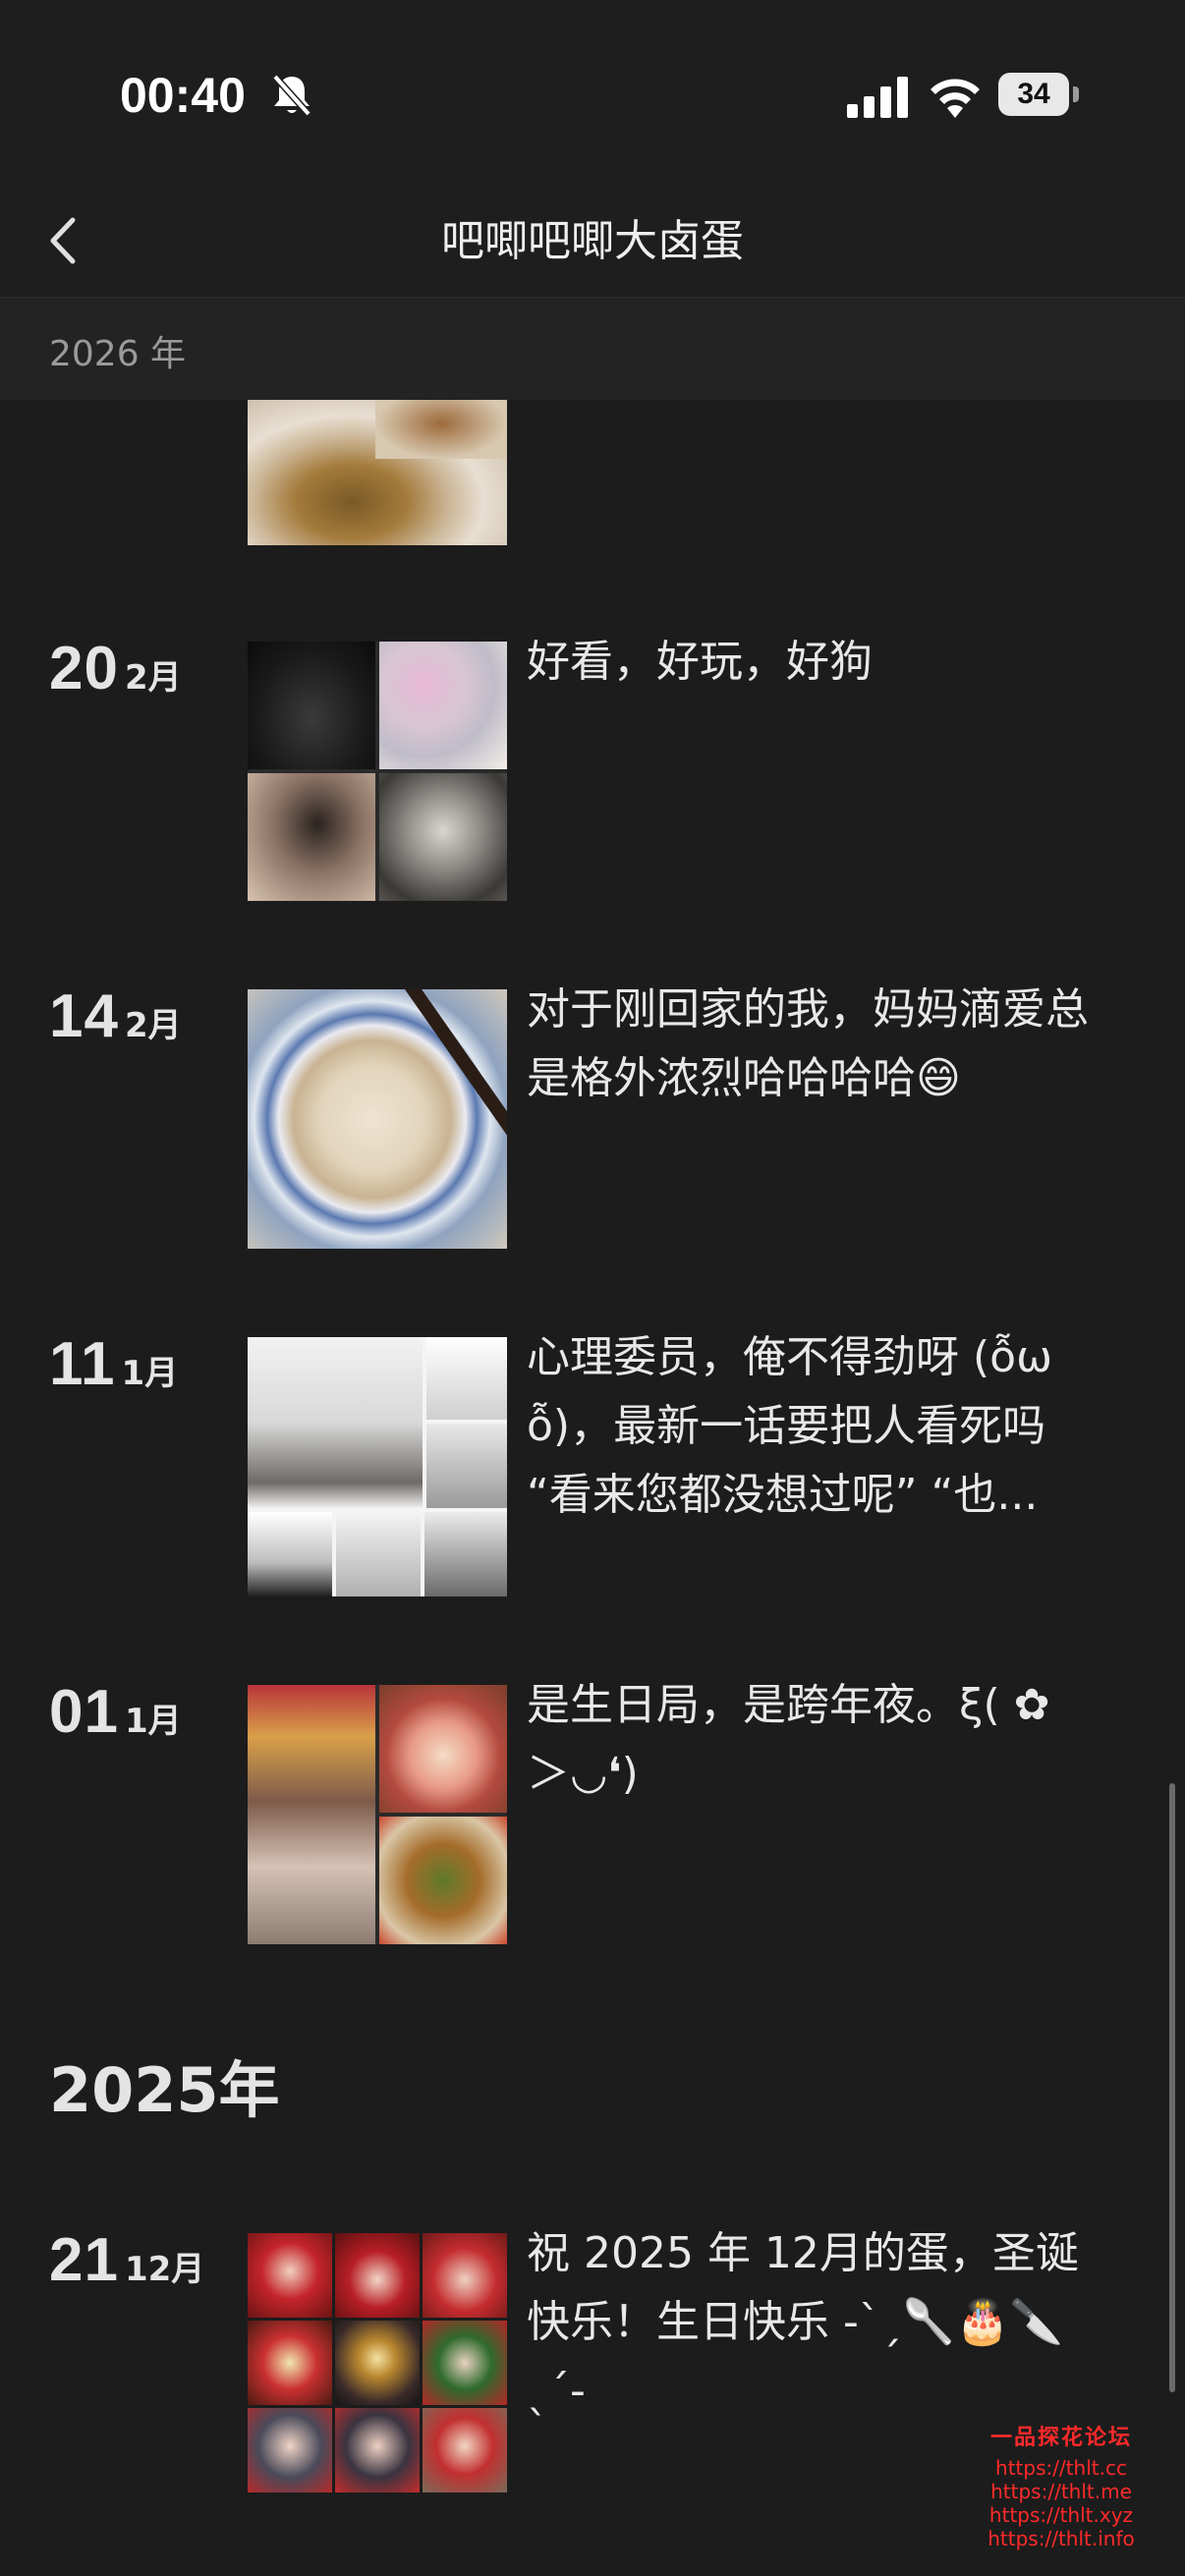  What do you see at coordinates (788, 1739) in the screenshot?
I see `entry-text: 是生日局，是跨年夜。ξ( ✿ ＞◡❛)` at bounding box center [788, 1739].